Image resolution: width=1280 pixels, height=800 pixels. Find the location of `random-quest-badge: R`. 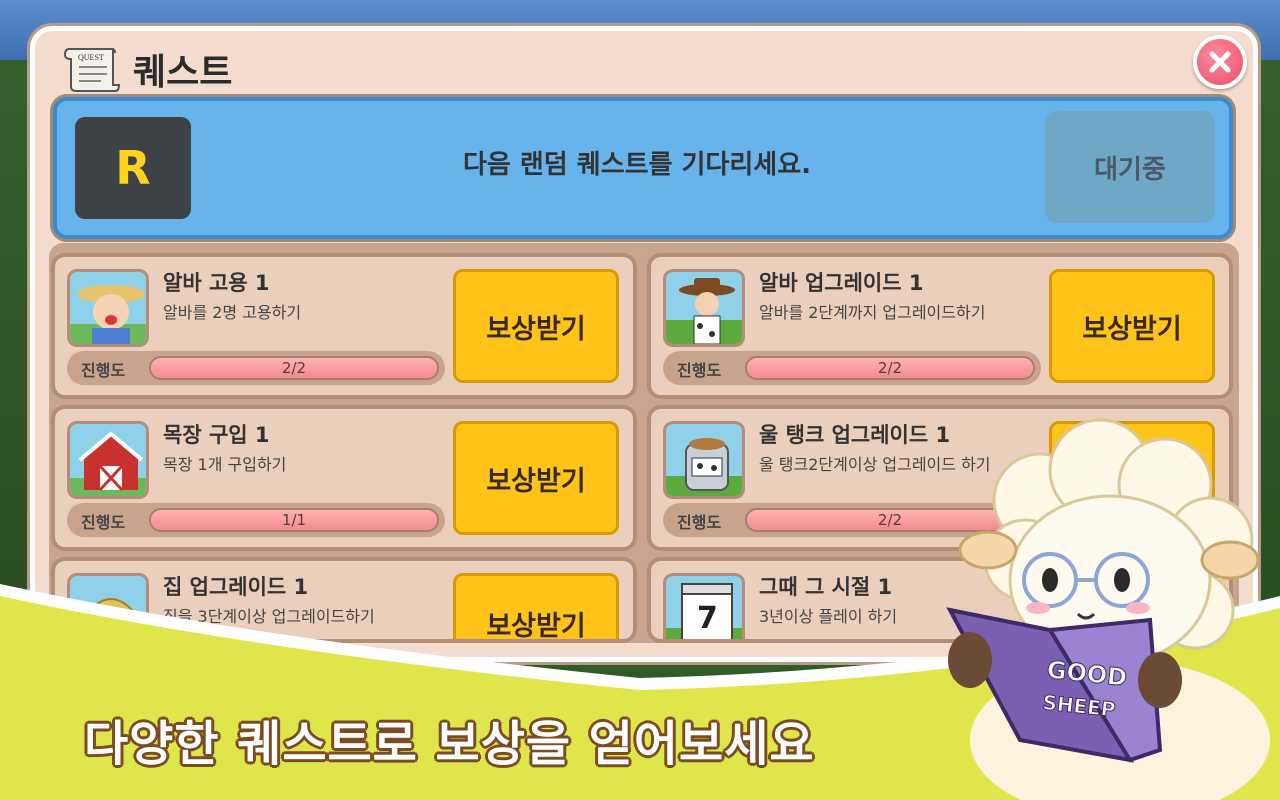

random-quest-badge: R is located at coordinates (133, 168).